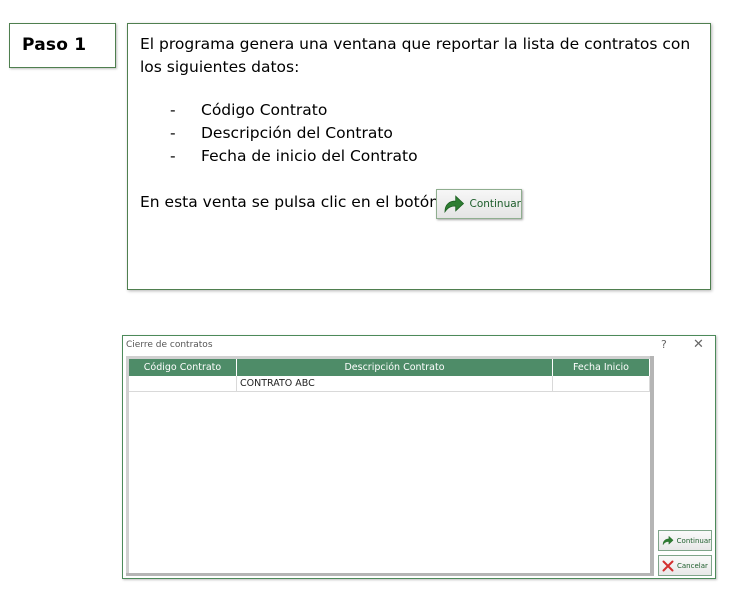 The width and height of the screenshot is (737, 594). I want to click on help-icon: ?, so click(664, 344).